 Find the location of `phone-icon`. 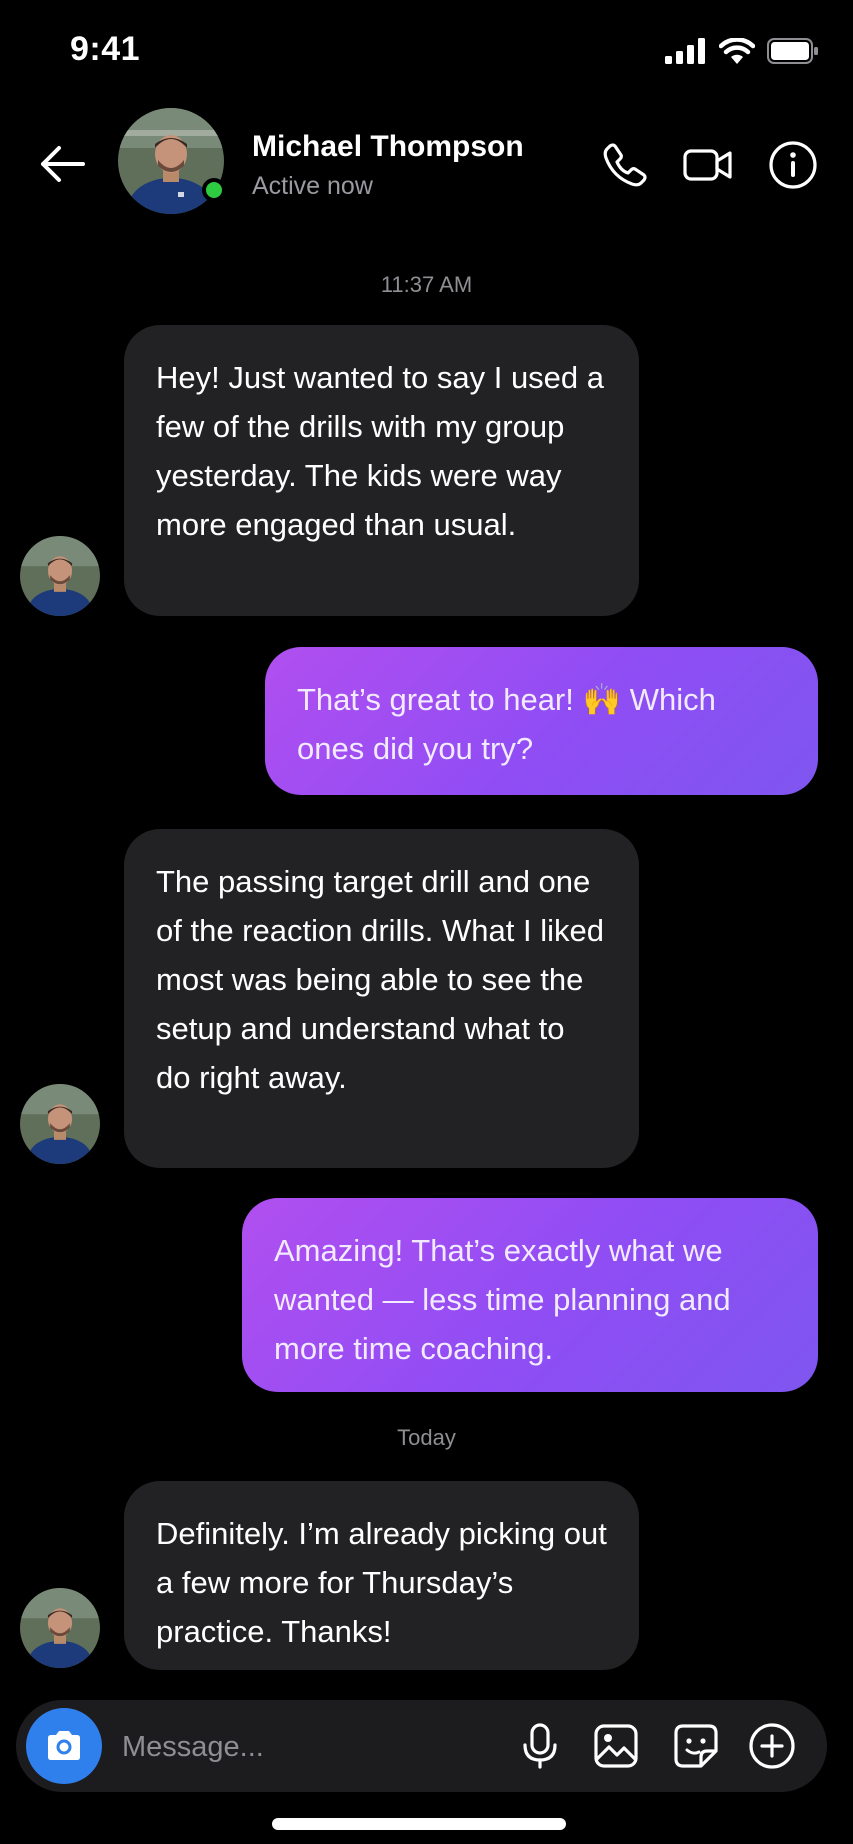

phone-icon is located at coordinates (625, 165).